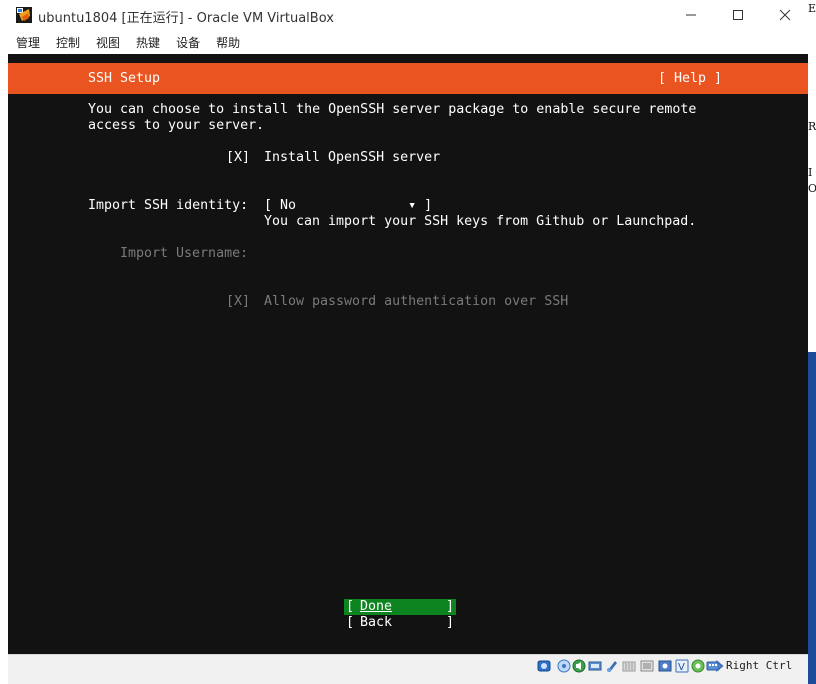 The image size is (816, 684). Describe the element at coordinates (188, 42) in the screenshot. I see `menu-devices: 设备` at that location.